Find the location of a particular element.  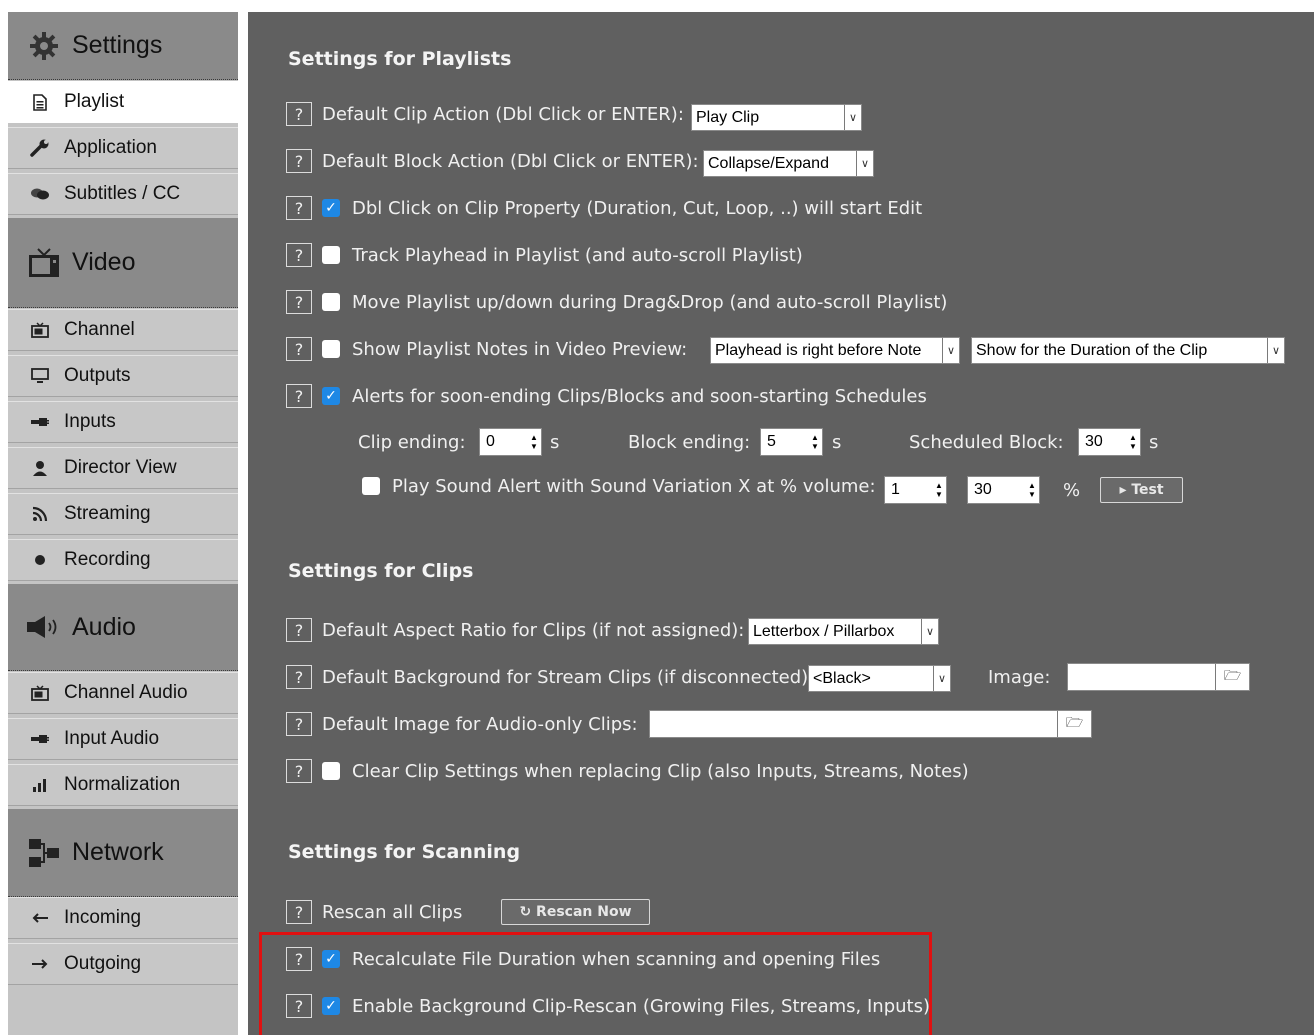

block-action-select: Collapse/Expand ∨ is located at coordinates (788, 163).